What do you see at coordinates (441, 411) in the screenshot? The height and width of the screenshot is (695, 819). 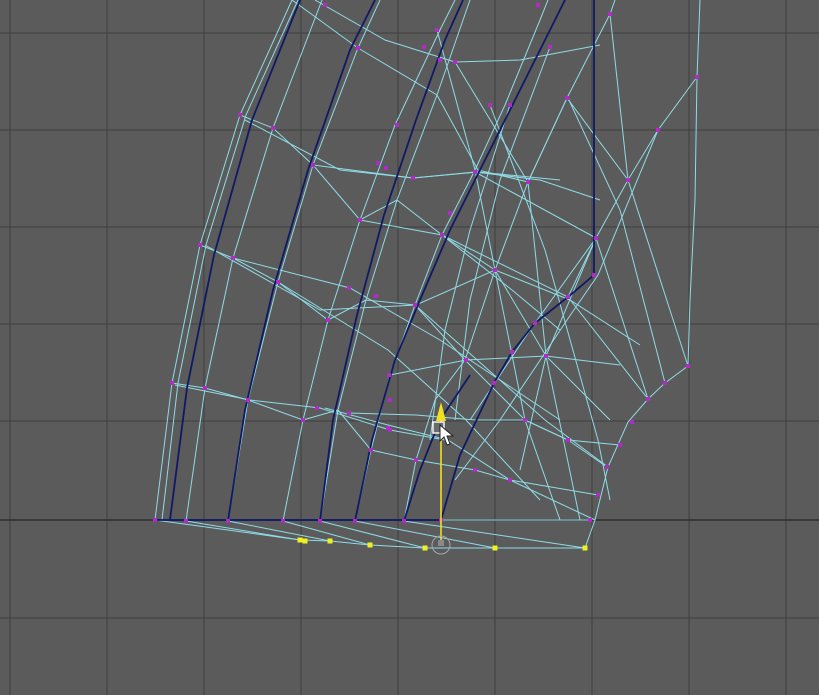 I see `gizmo-y-arrow-icon` at bounding box center [441, 411].